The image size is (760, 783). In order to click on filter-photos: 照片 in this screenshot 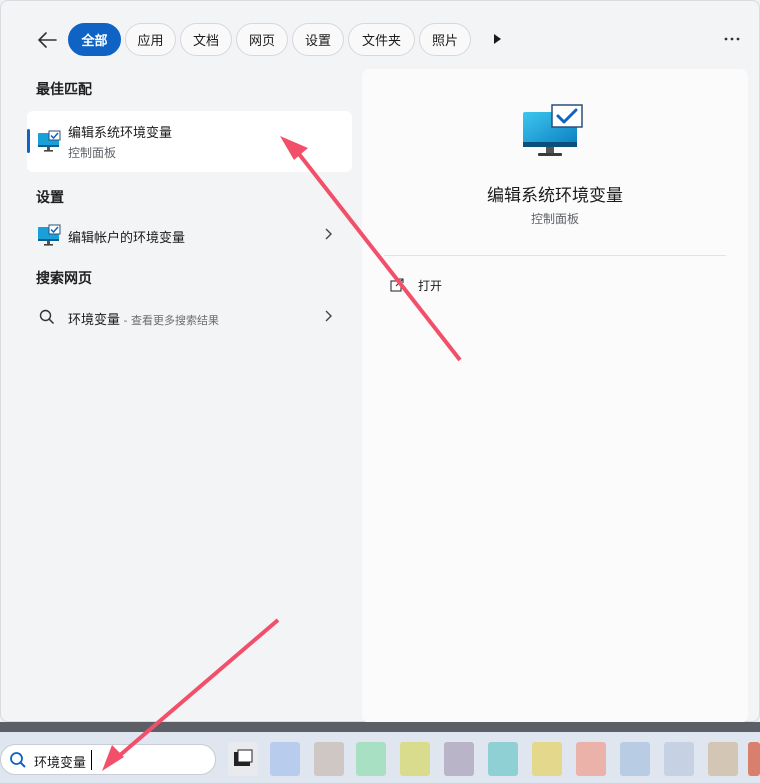, I will do `click(445, 39)`.